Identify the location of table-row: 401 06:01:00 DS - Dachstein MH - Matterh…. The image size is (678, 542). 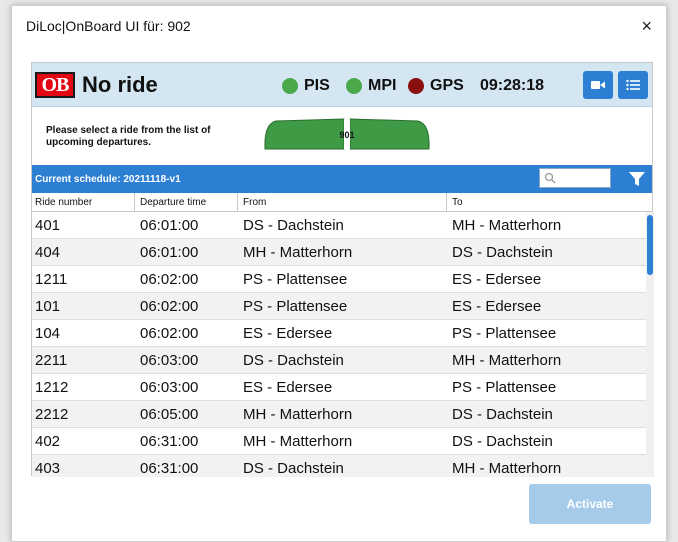
(339, 225).